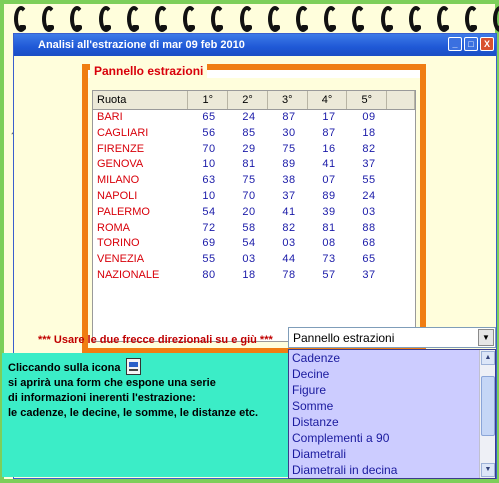 This screenshot has width=499, height=483. What do you see at coordinates (289, 227) in the screenshot?
I see `number-cell: 82` at bounding box center [289, 227].